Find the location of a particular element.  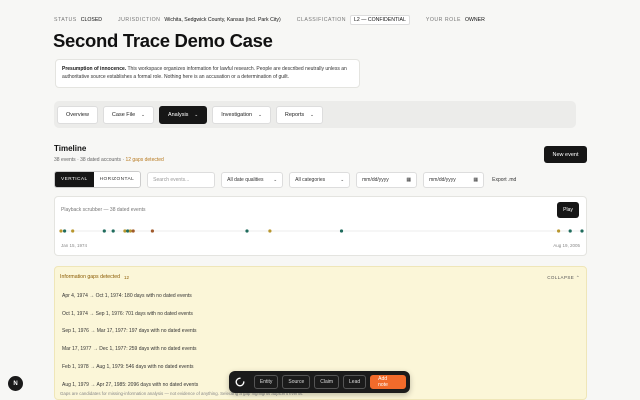

add-lead-button: Lead is located at coordinates (355, 382).